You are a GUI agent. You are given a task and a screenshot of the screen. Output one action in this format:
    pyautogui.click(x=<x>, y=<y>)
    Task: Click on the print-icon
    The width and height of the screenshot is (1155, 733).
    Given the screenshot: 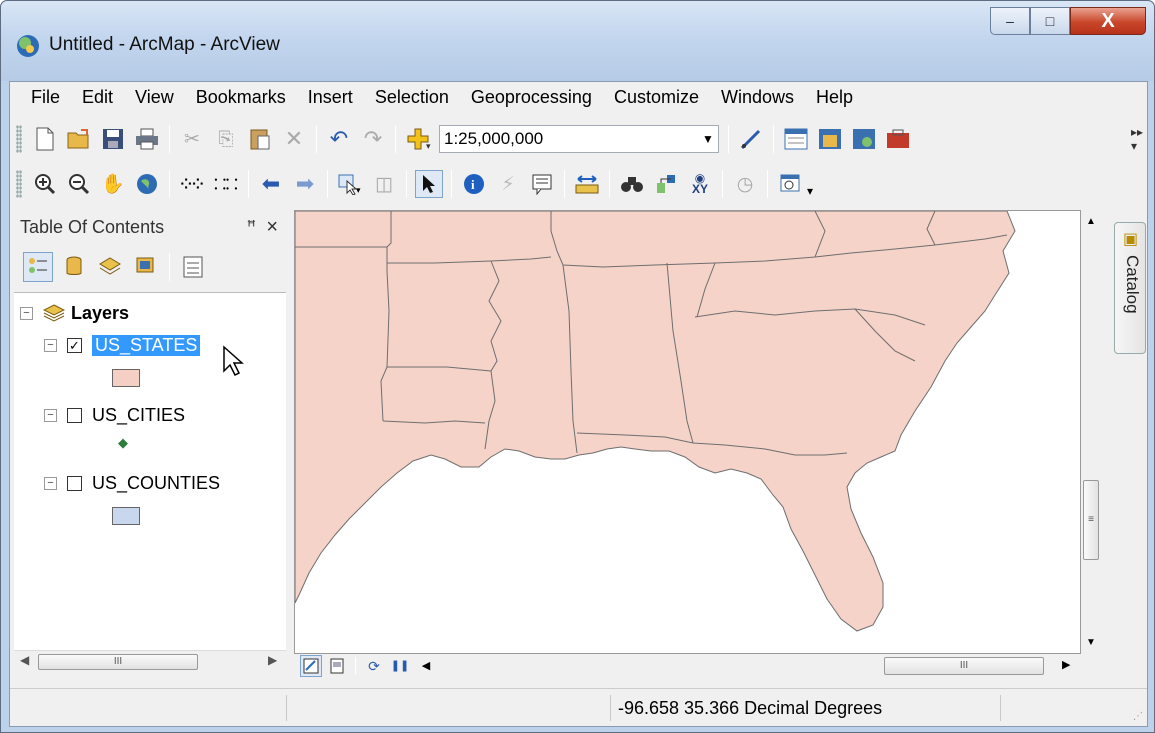 What is the action you would take?
    pyautogui.click(x=147, y=139)
    